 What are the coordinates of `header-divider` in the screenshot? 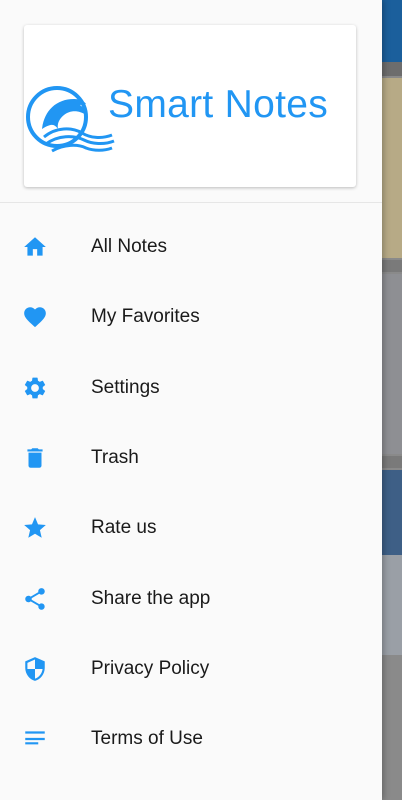 It's located at (191, 202).